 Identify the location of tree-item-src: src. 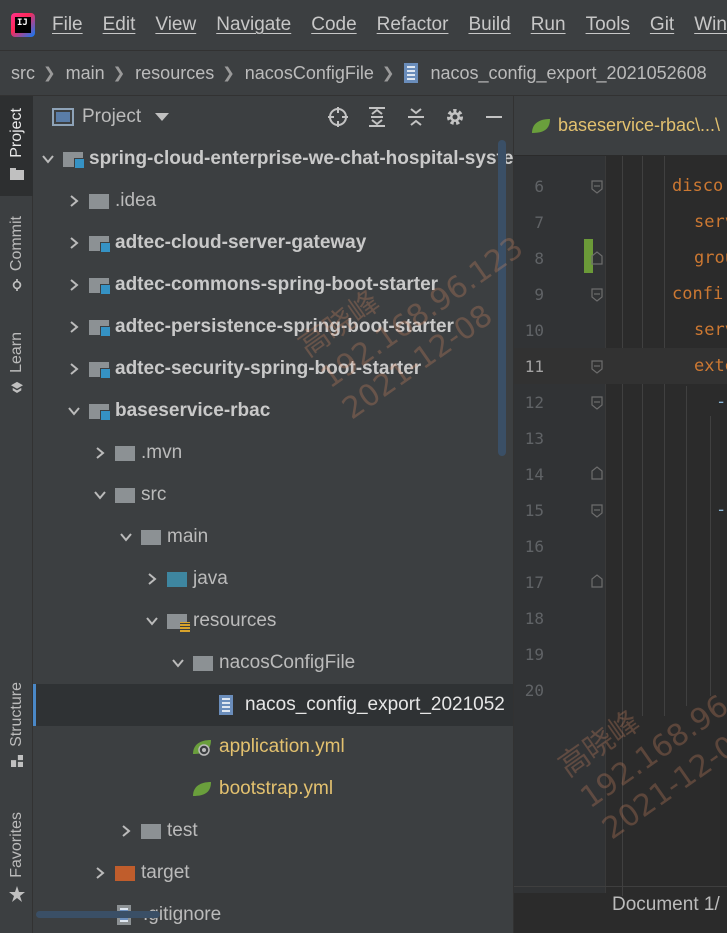
(273, 495).